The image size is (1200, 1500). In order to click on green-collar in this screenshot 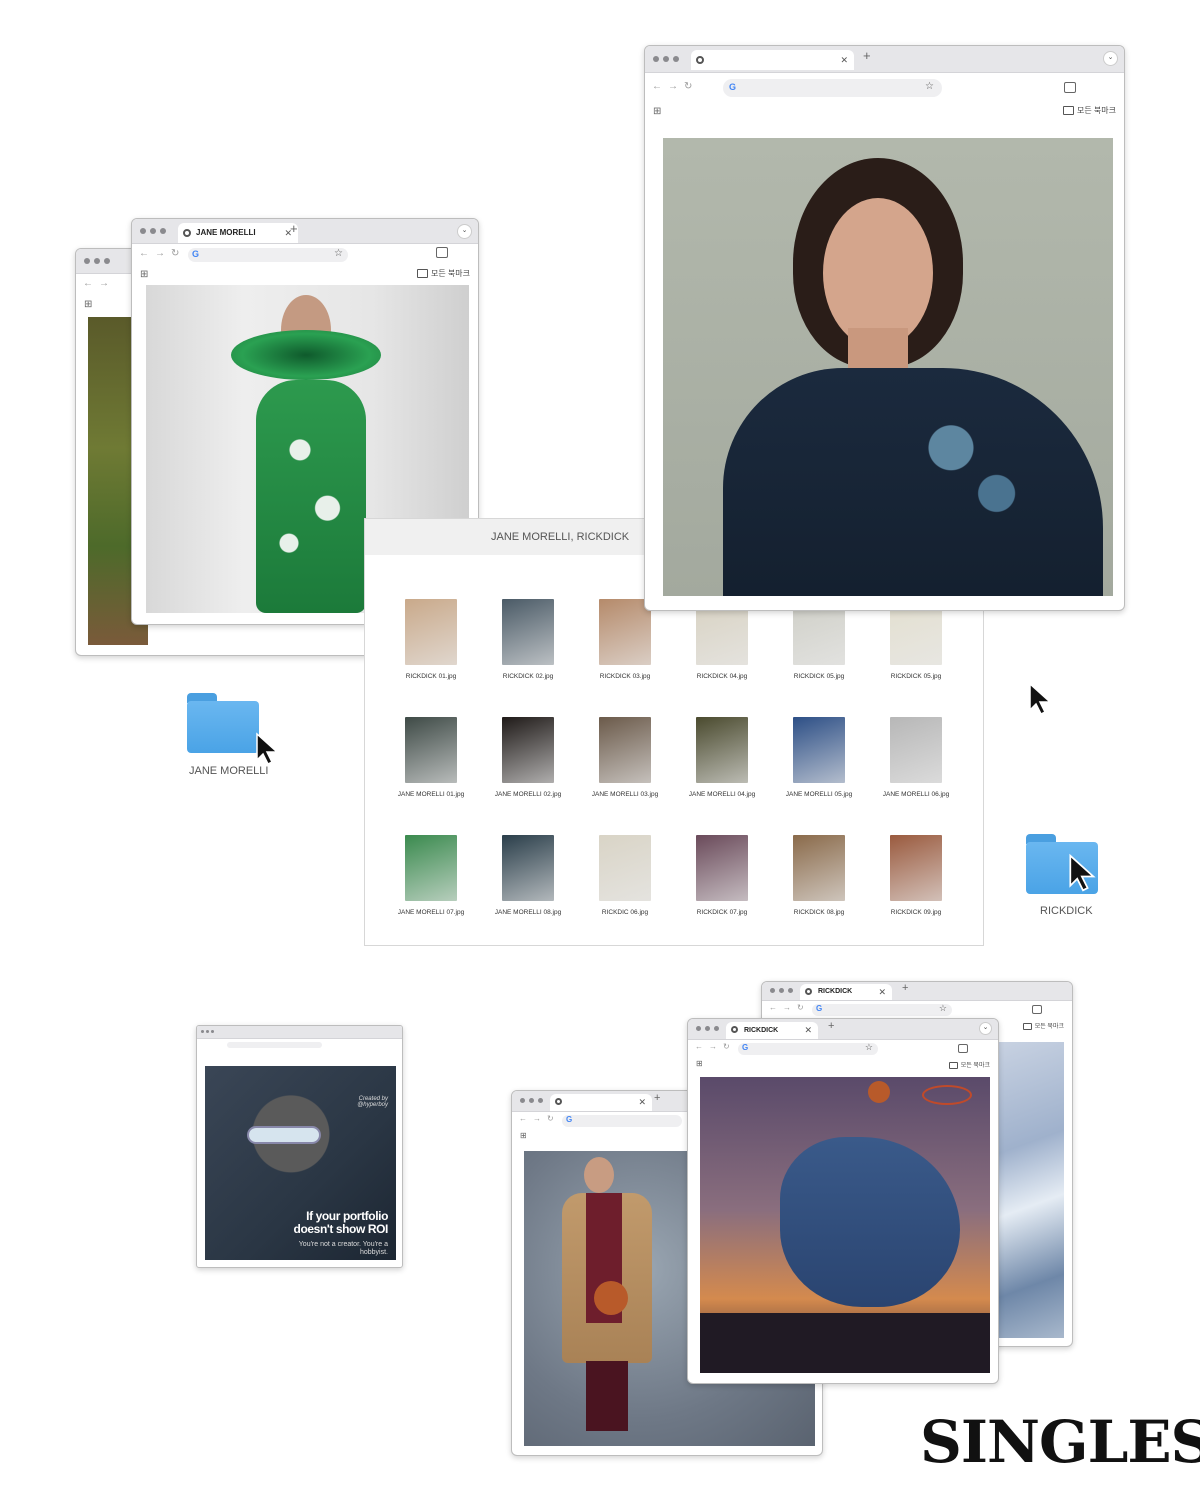, I will do `click(306, 355)`.